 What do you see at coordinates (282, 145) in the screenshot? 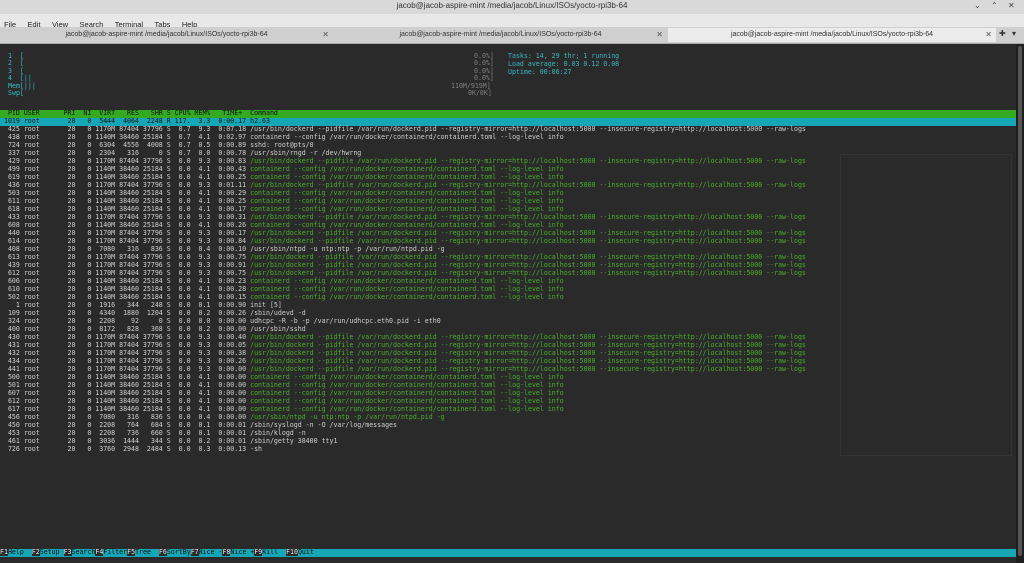
I see `process-command: sshd: root@pts/0` at bounding box center [282, 145].